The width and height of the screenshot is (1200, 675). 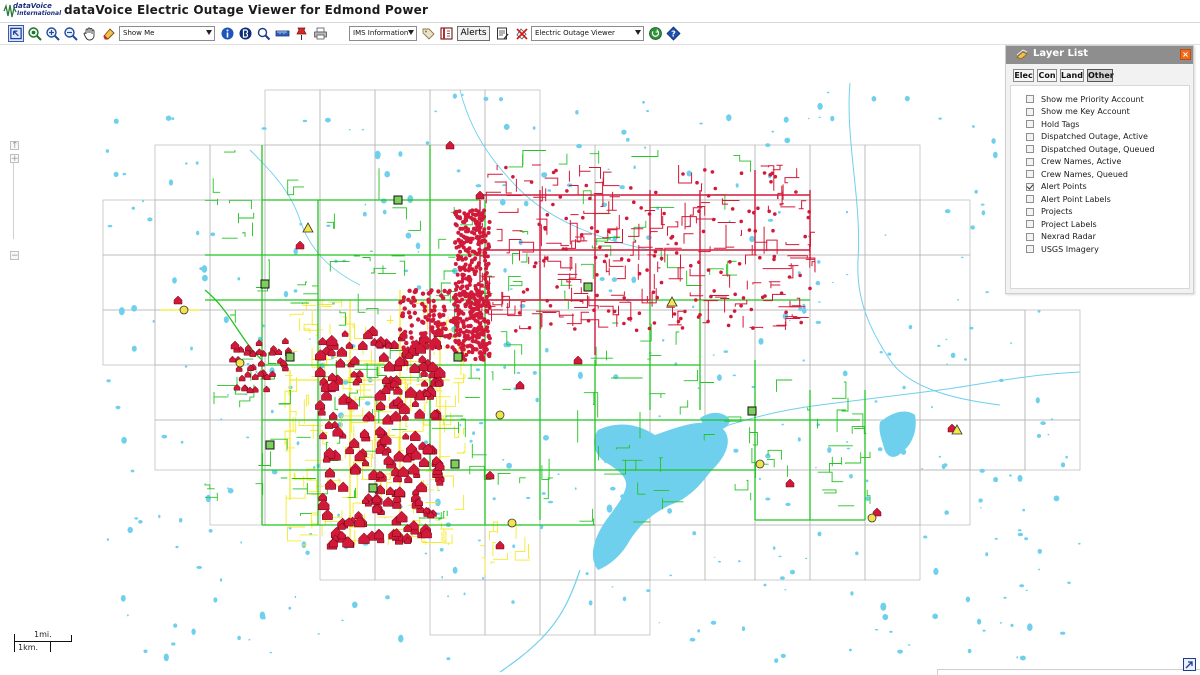 What do you see at coordinates (14, 256) in the screenshot?
I see `zoom-out-button: −` at bounding box center [14, 256].